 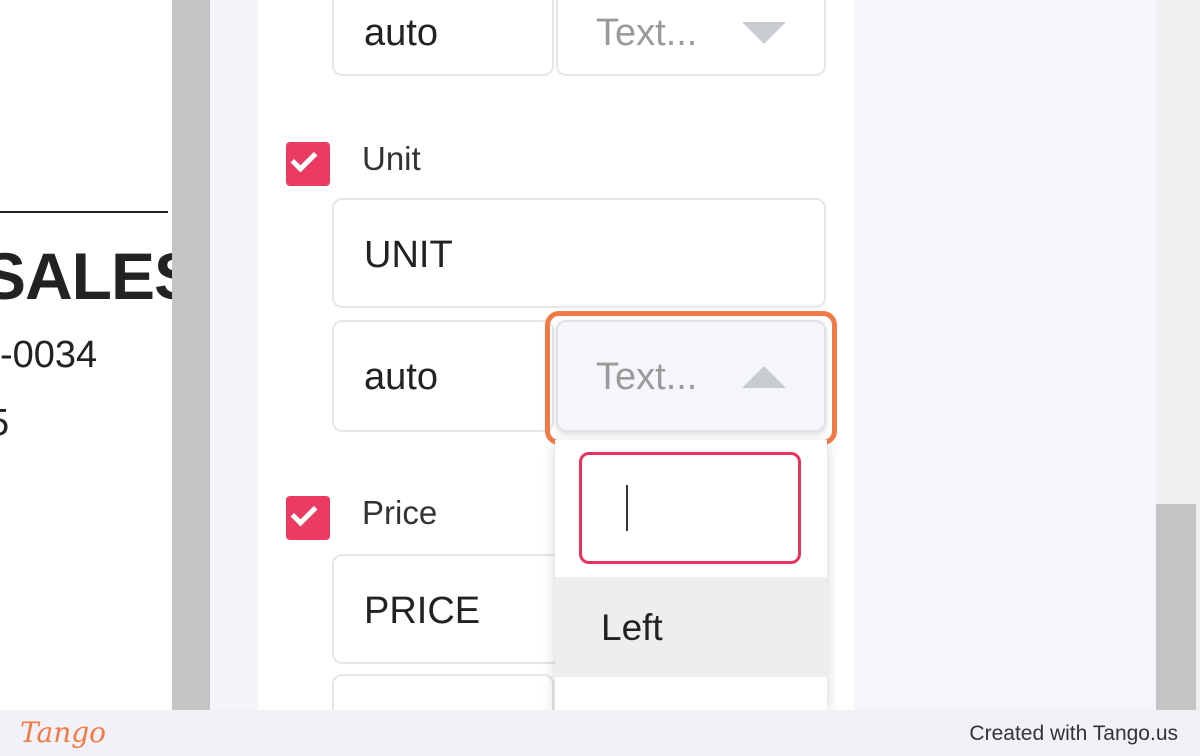 I want to click on document-title: SALES, so click(x=86, y=276).